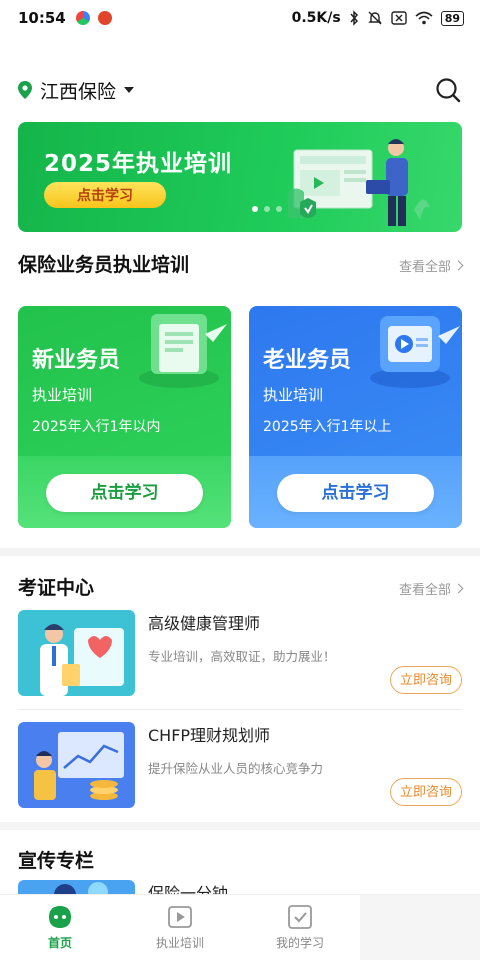 Image resolution: width=480 pixels, height=960 pixels. What do you see at coordinates (420, 927) in the screenshot?
I see `tab-placeholder` at bounding box center [420, 927].